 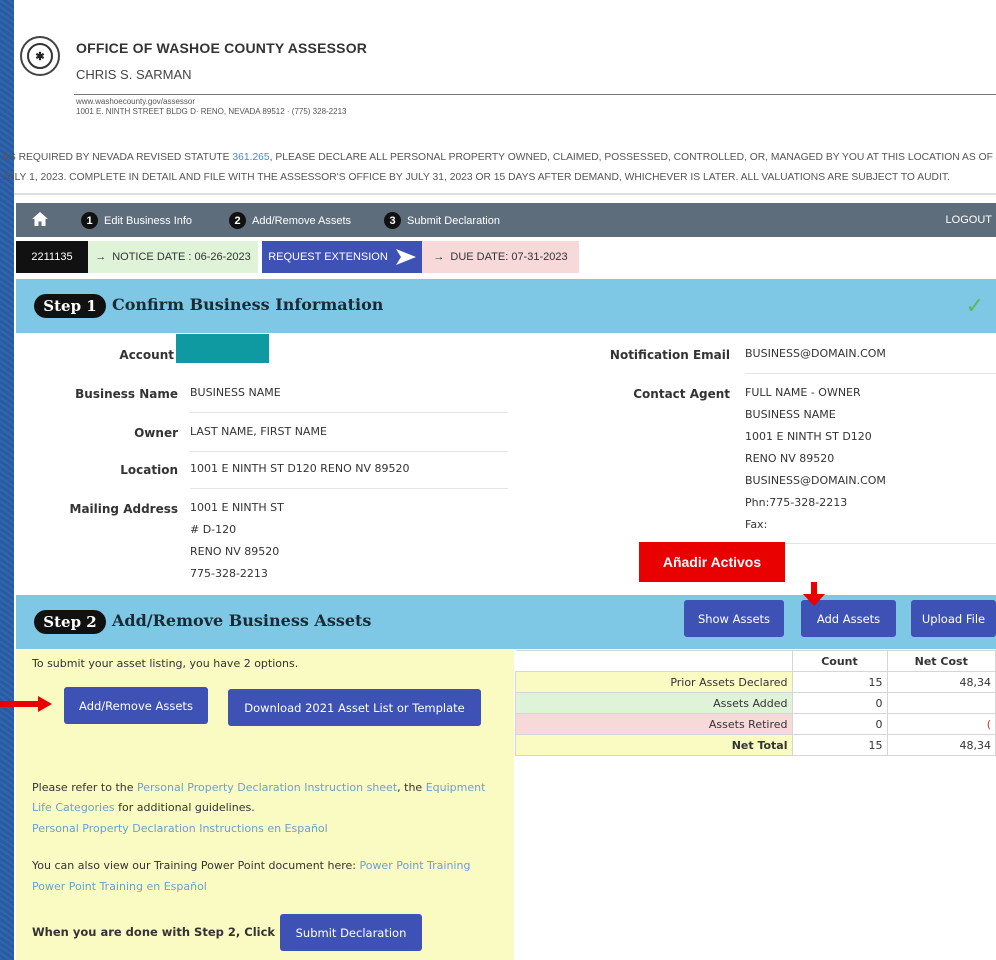 I want to click on table-header-row: Count Net Cost, so click(x=755, y=661).